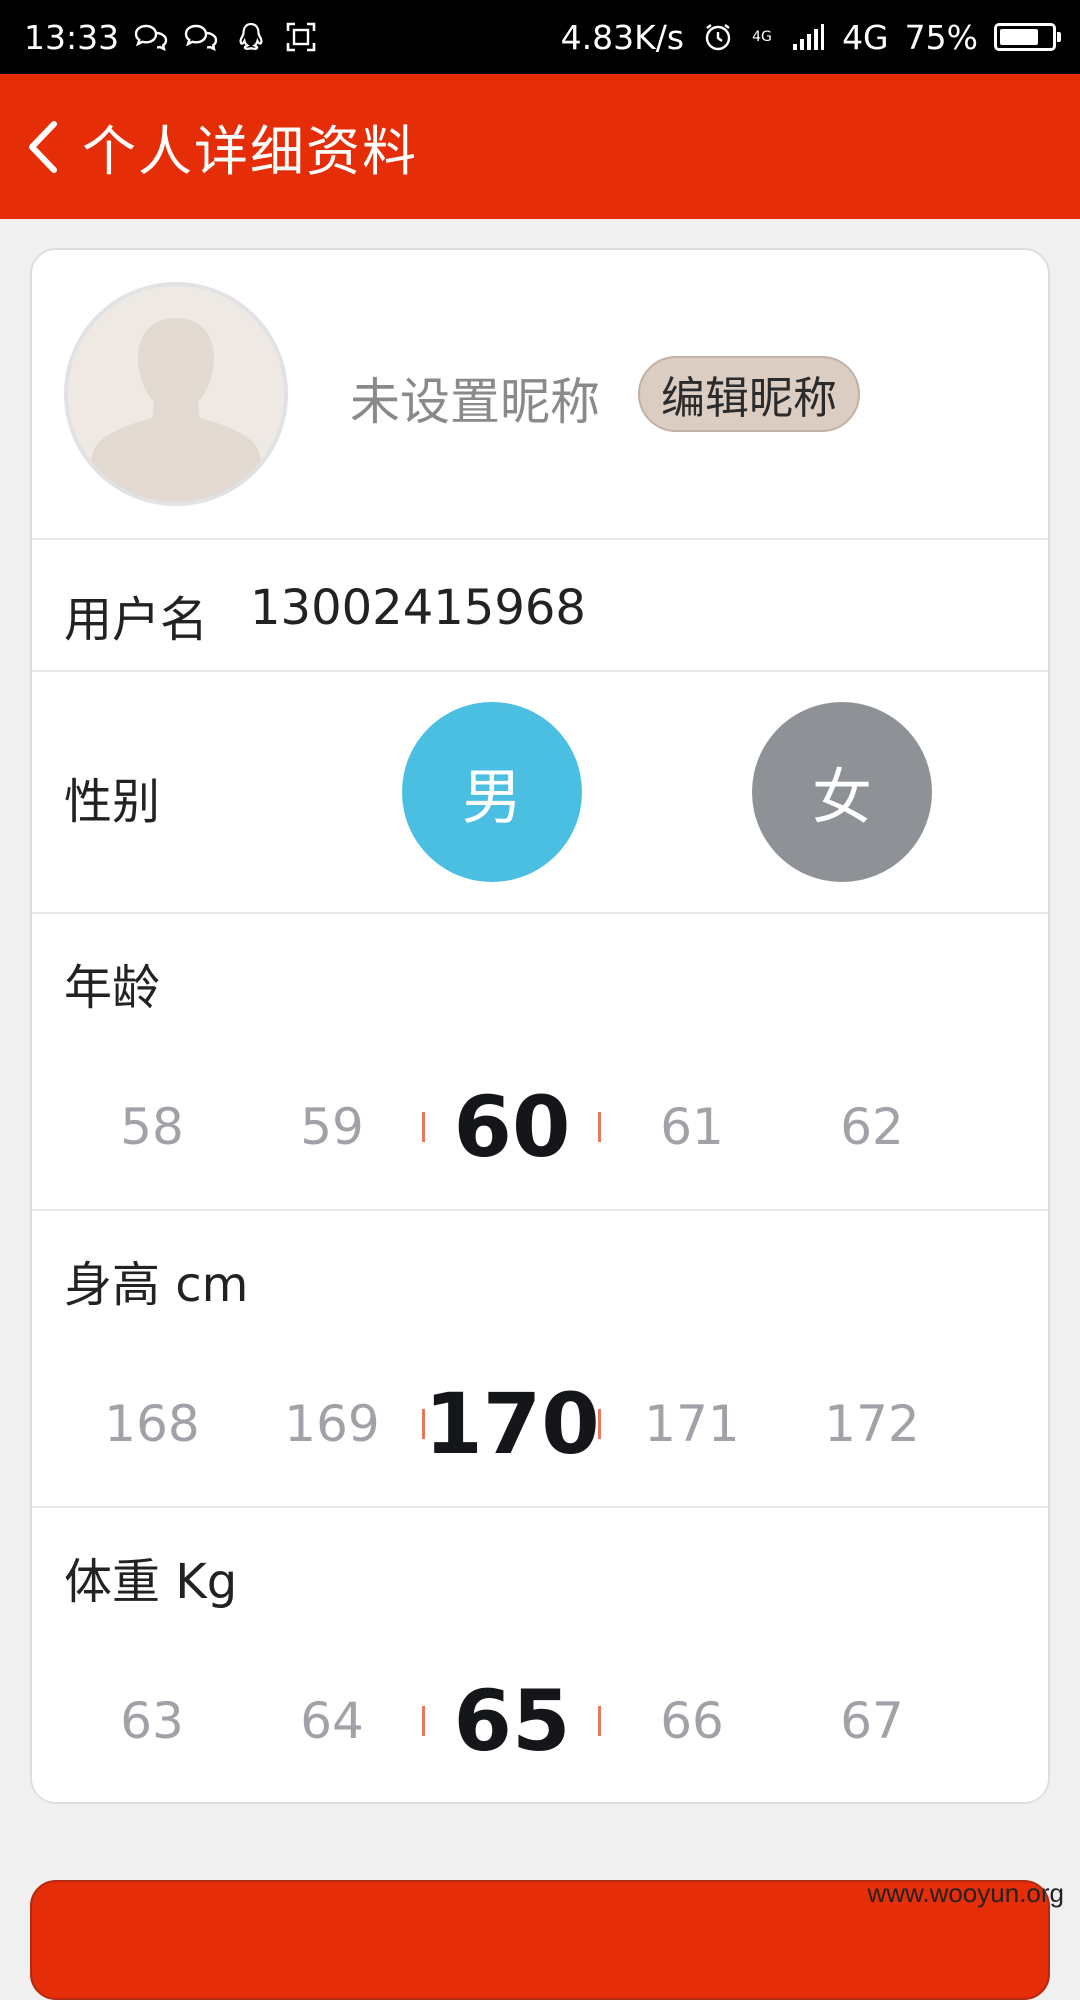 Image resolution: width=1080 pixels, height=2000 pixels. Describe the element at coordinates (72, 37) in the screenshot. I see `status-time: 13:33` at that location.